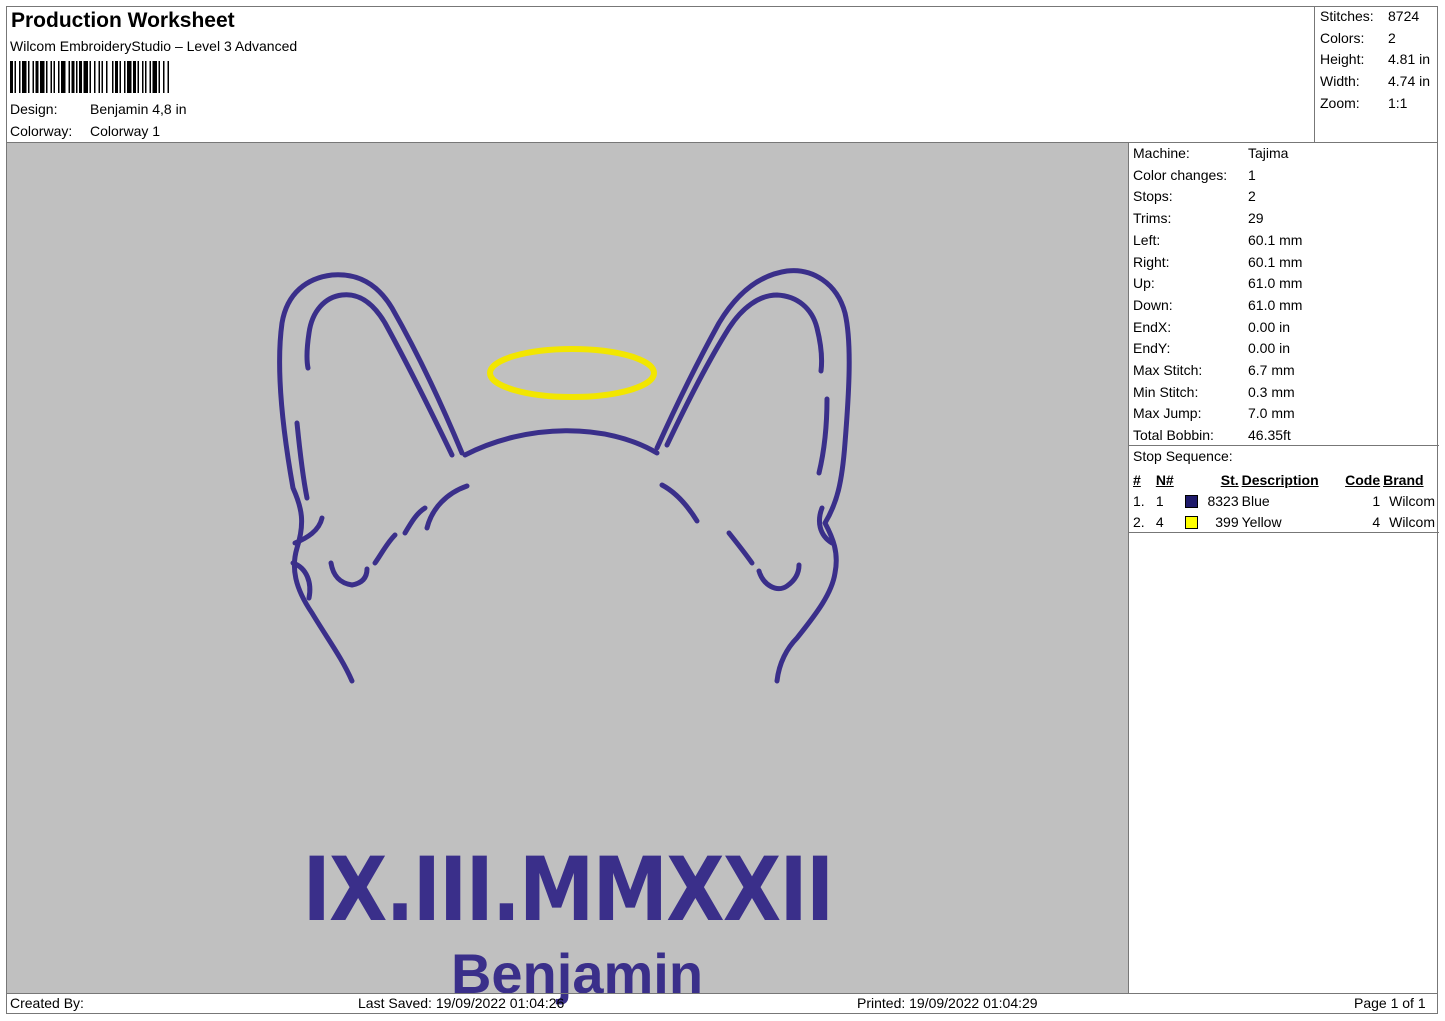  What do you see at coordinates (125, 131) in the screenshot?
I see `colorway-value: Colorway 1` at bounding box center [125, 131].